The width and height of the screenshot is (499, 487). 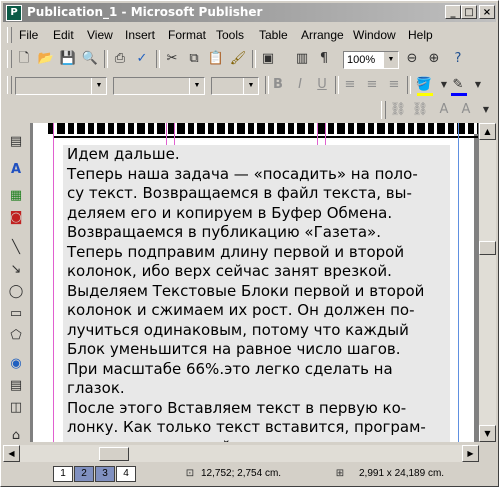 What do you see at coordinates (324, 59) in the screenshot?
I see `pilcrow-icon: ¶` at bounding box center [324, 59].